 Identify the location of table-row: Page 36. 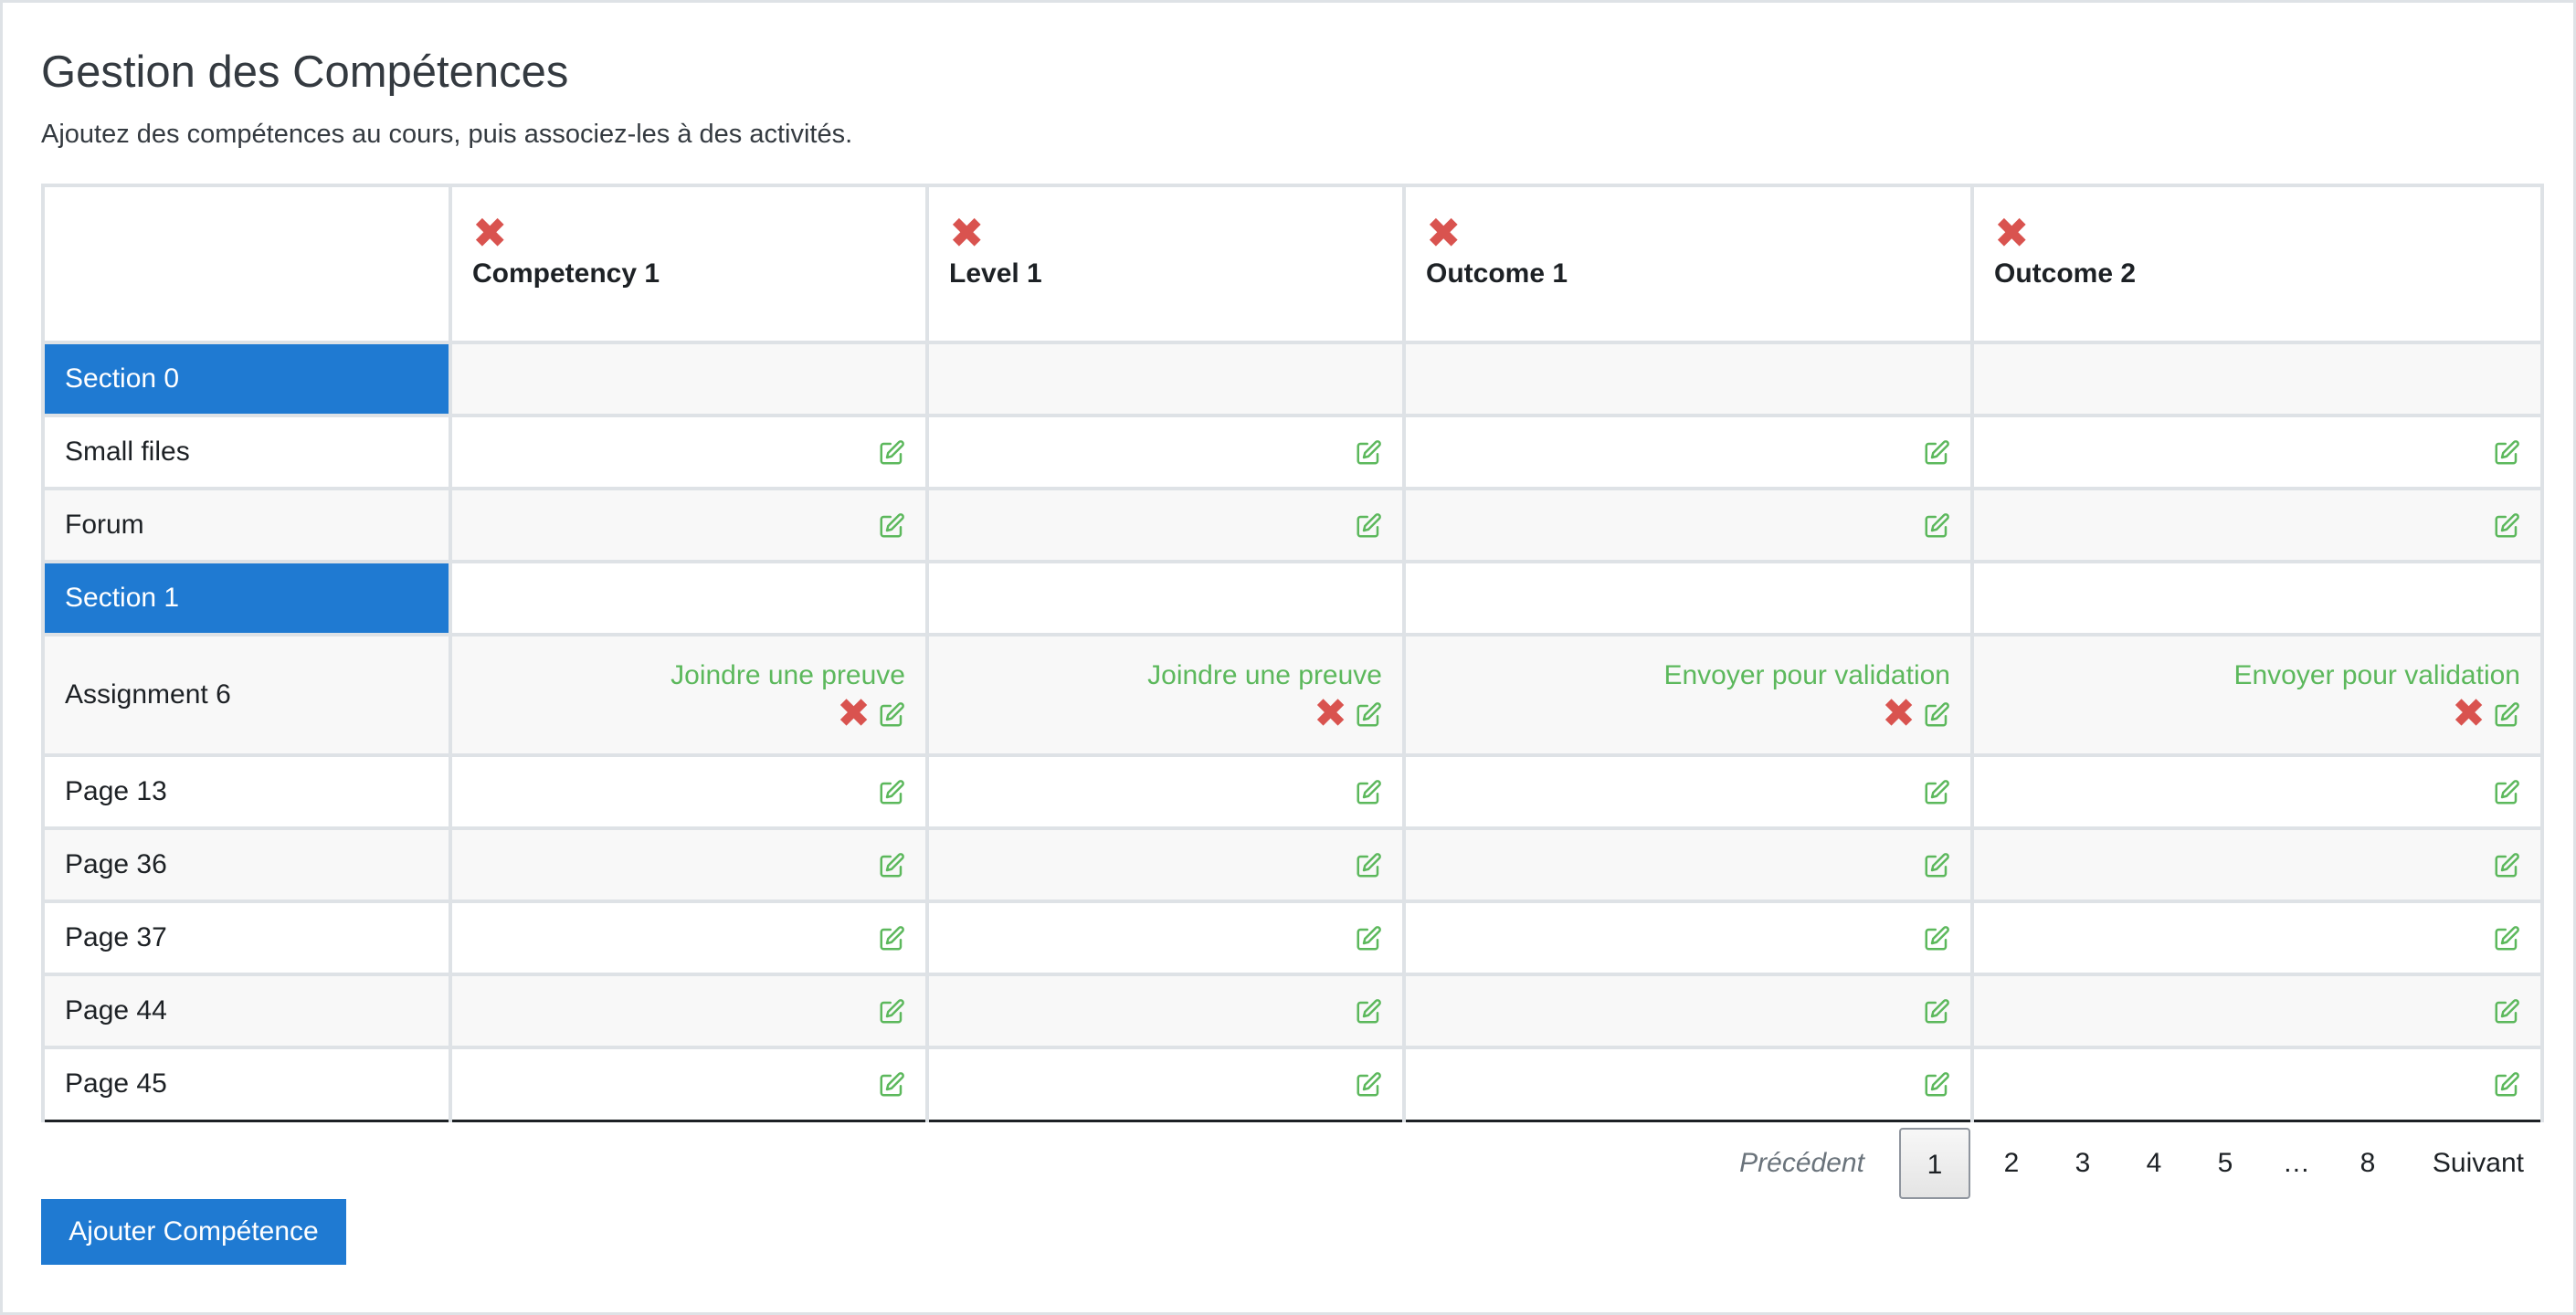
(1292, 864).